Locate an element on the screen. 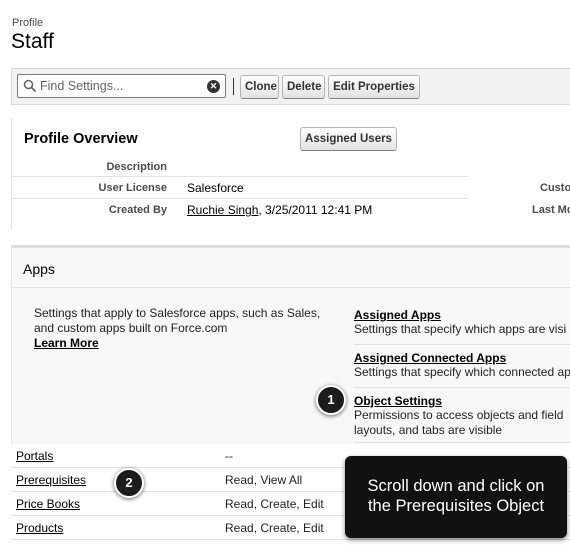 This screenshot has height=548, width=570. callout-line-2: the Prerequisites Object is located at coordinates (456, 506).